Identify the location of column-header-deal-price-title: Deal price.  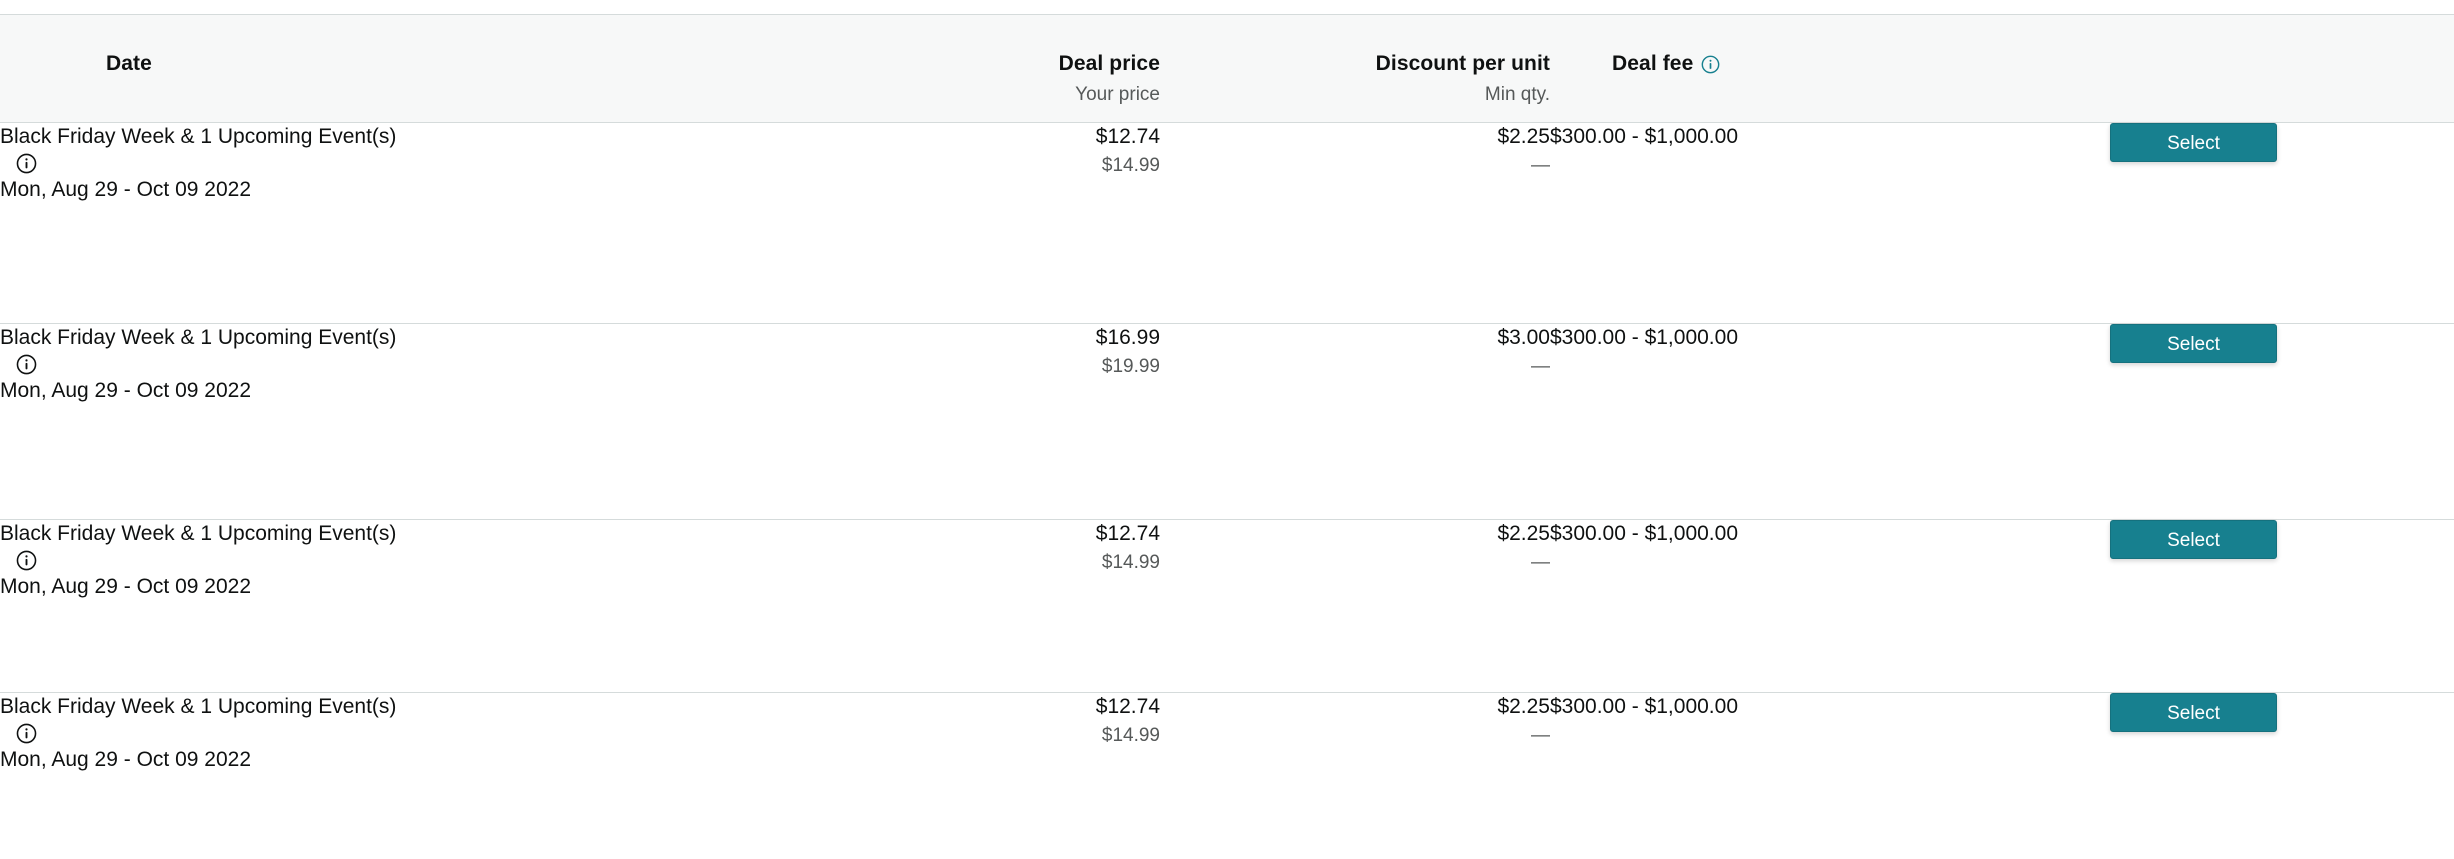
(1109, 63).